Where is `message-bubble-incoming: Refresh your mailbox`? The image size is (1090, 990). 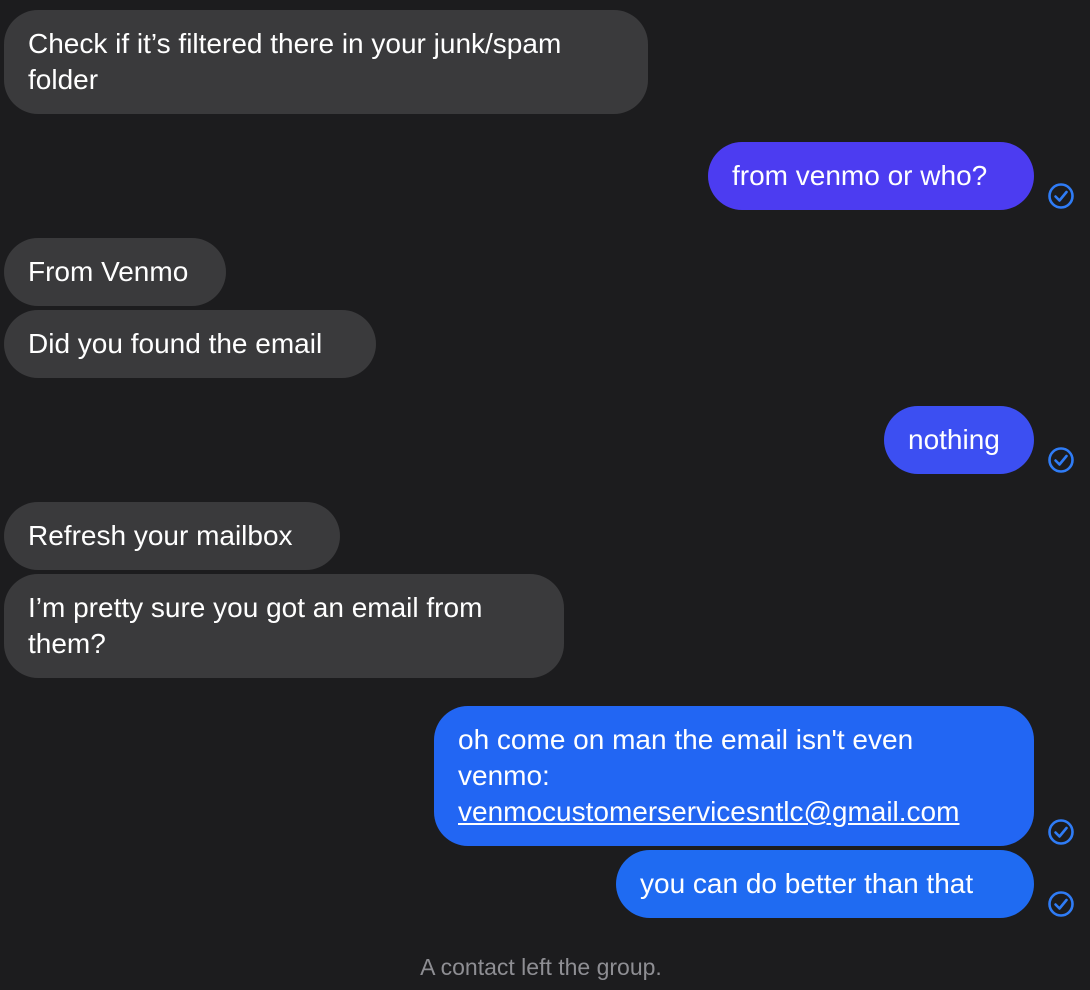 message-bubble-incoming: Refresh your mailbox is located at coordinates (172, 536).